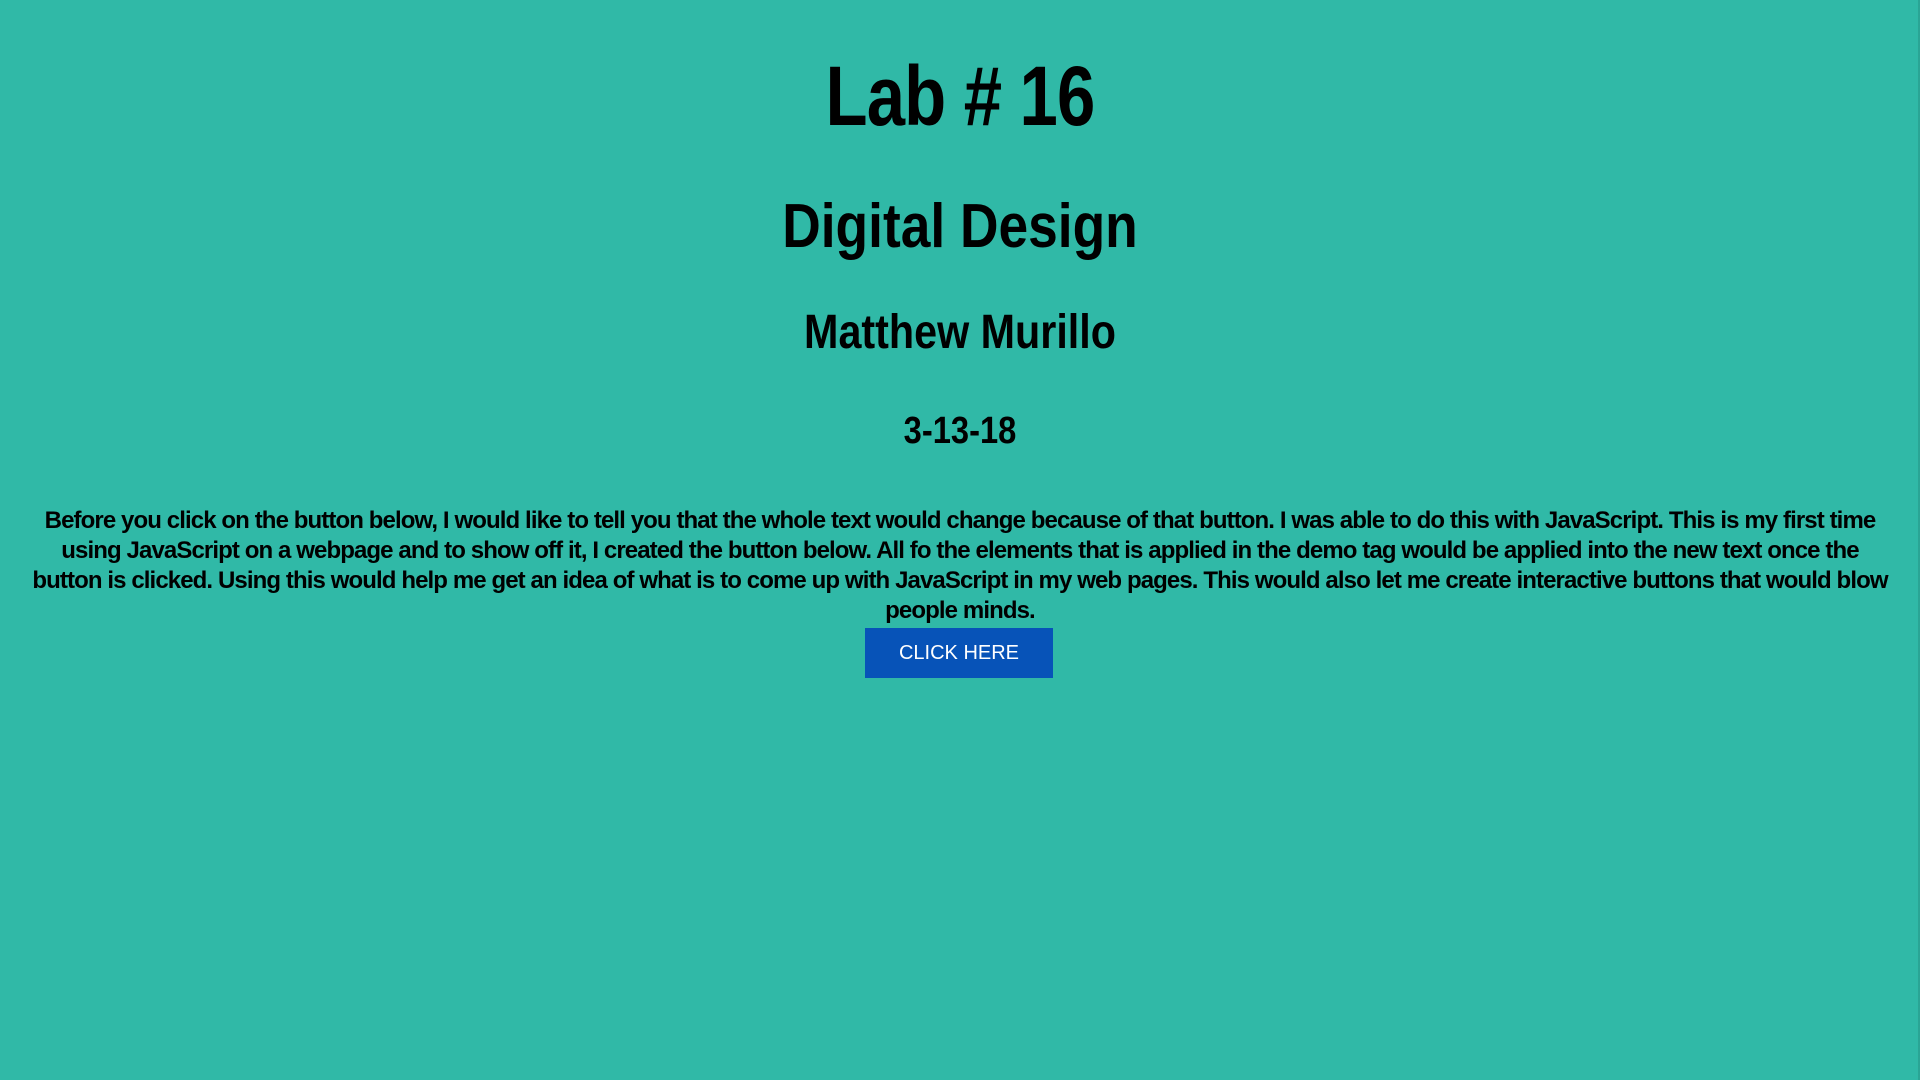  What do you see at coordinates (960, 226) in the screenshot?
I see `course-title: Digital Design` at bounding box center [960, 226].